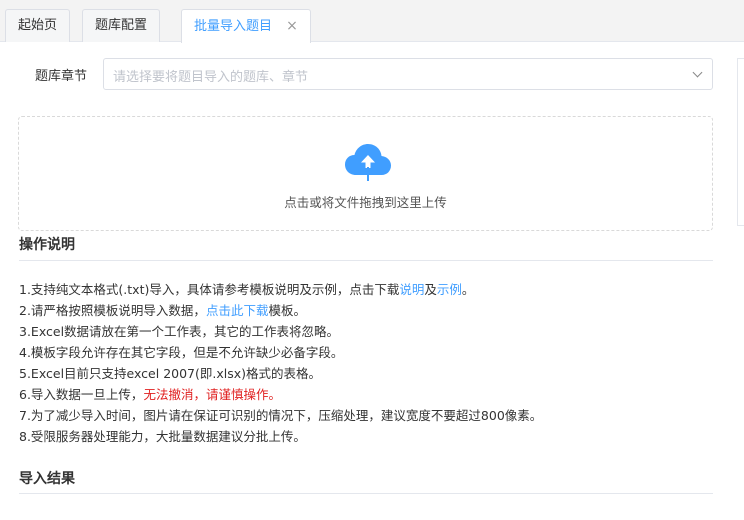 Image resolution: width=744 pixels, height=520 pixels. What do you see at coordinates (212, 394) in the screenshot?
I see `warning-text: 无法撤消，请谨慎操作。` at bounding box center [212, 394].